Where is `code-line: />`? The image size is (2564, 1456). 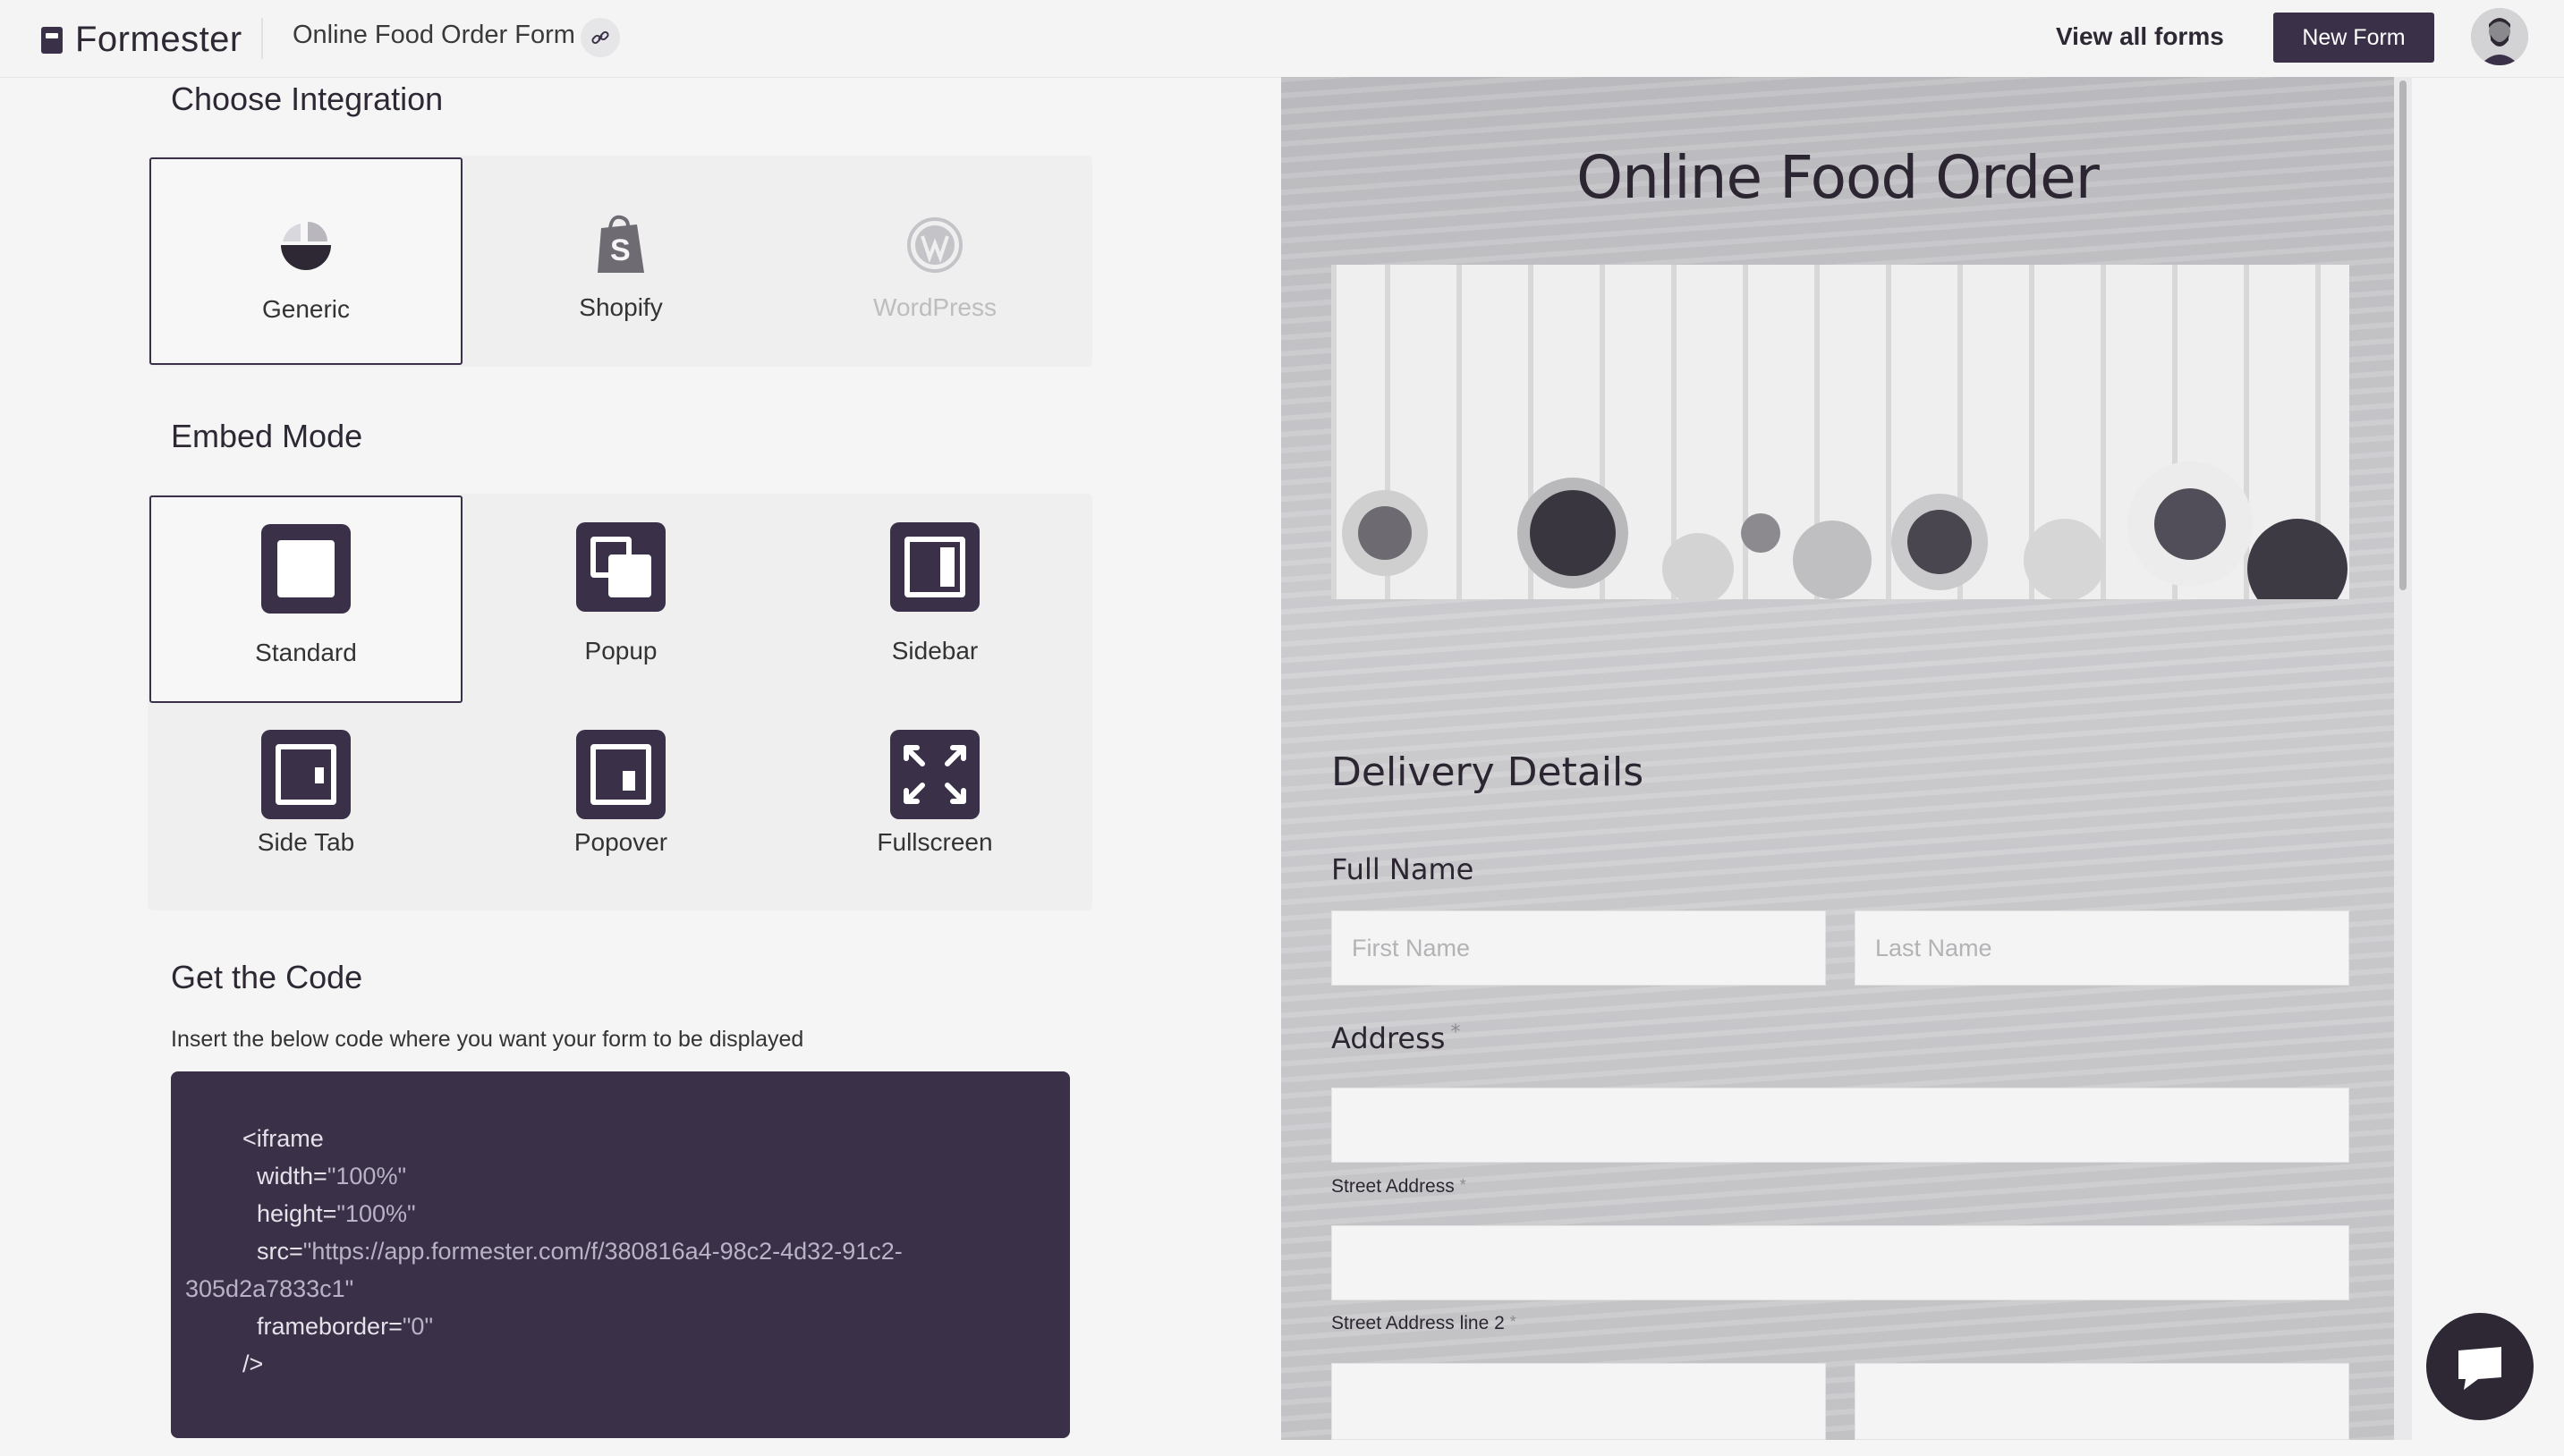
code-line: /> is located at coordinates (253, 1363).